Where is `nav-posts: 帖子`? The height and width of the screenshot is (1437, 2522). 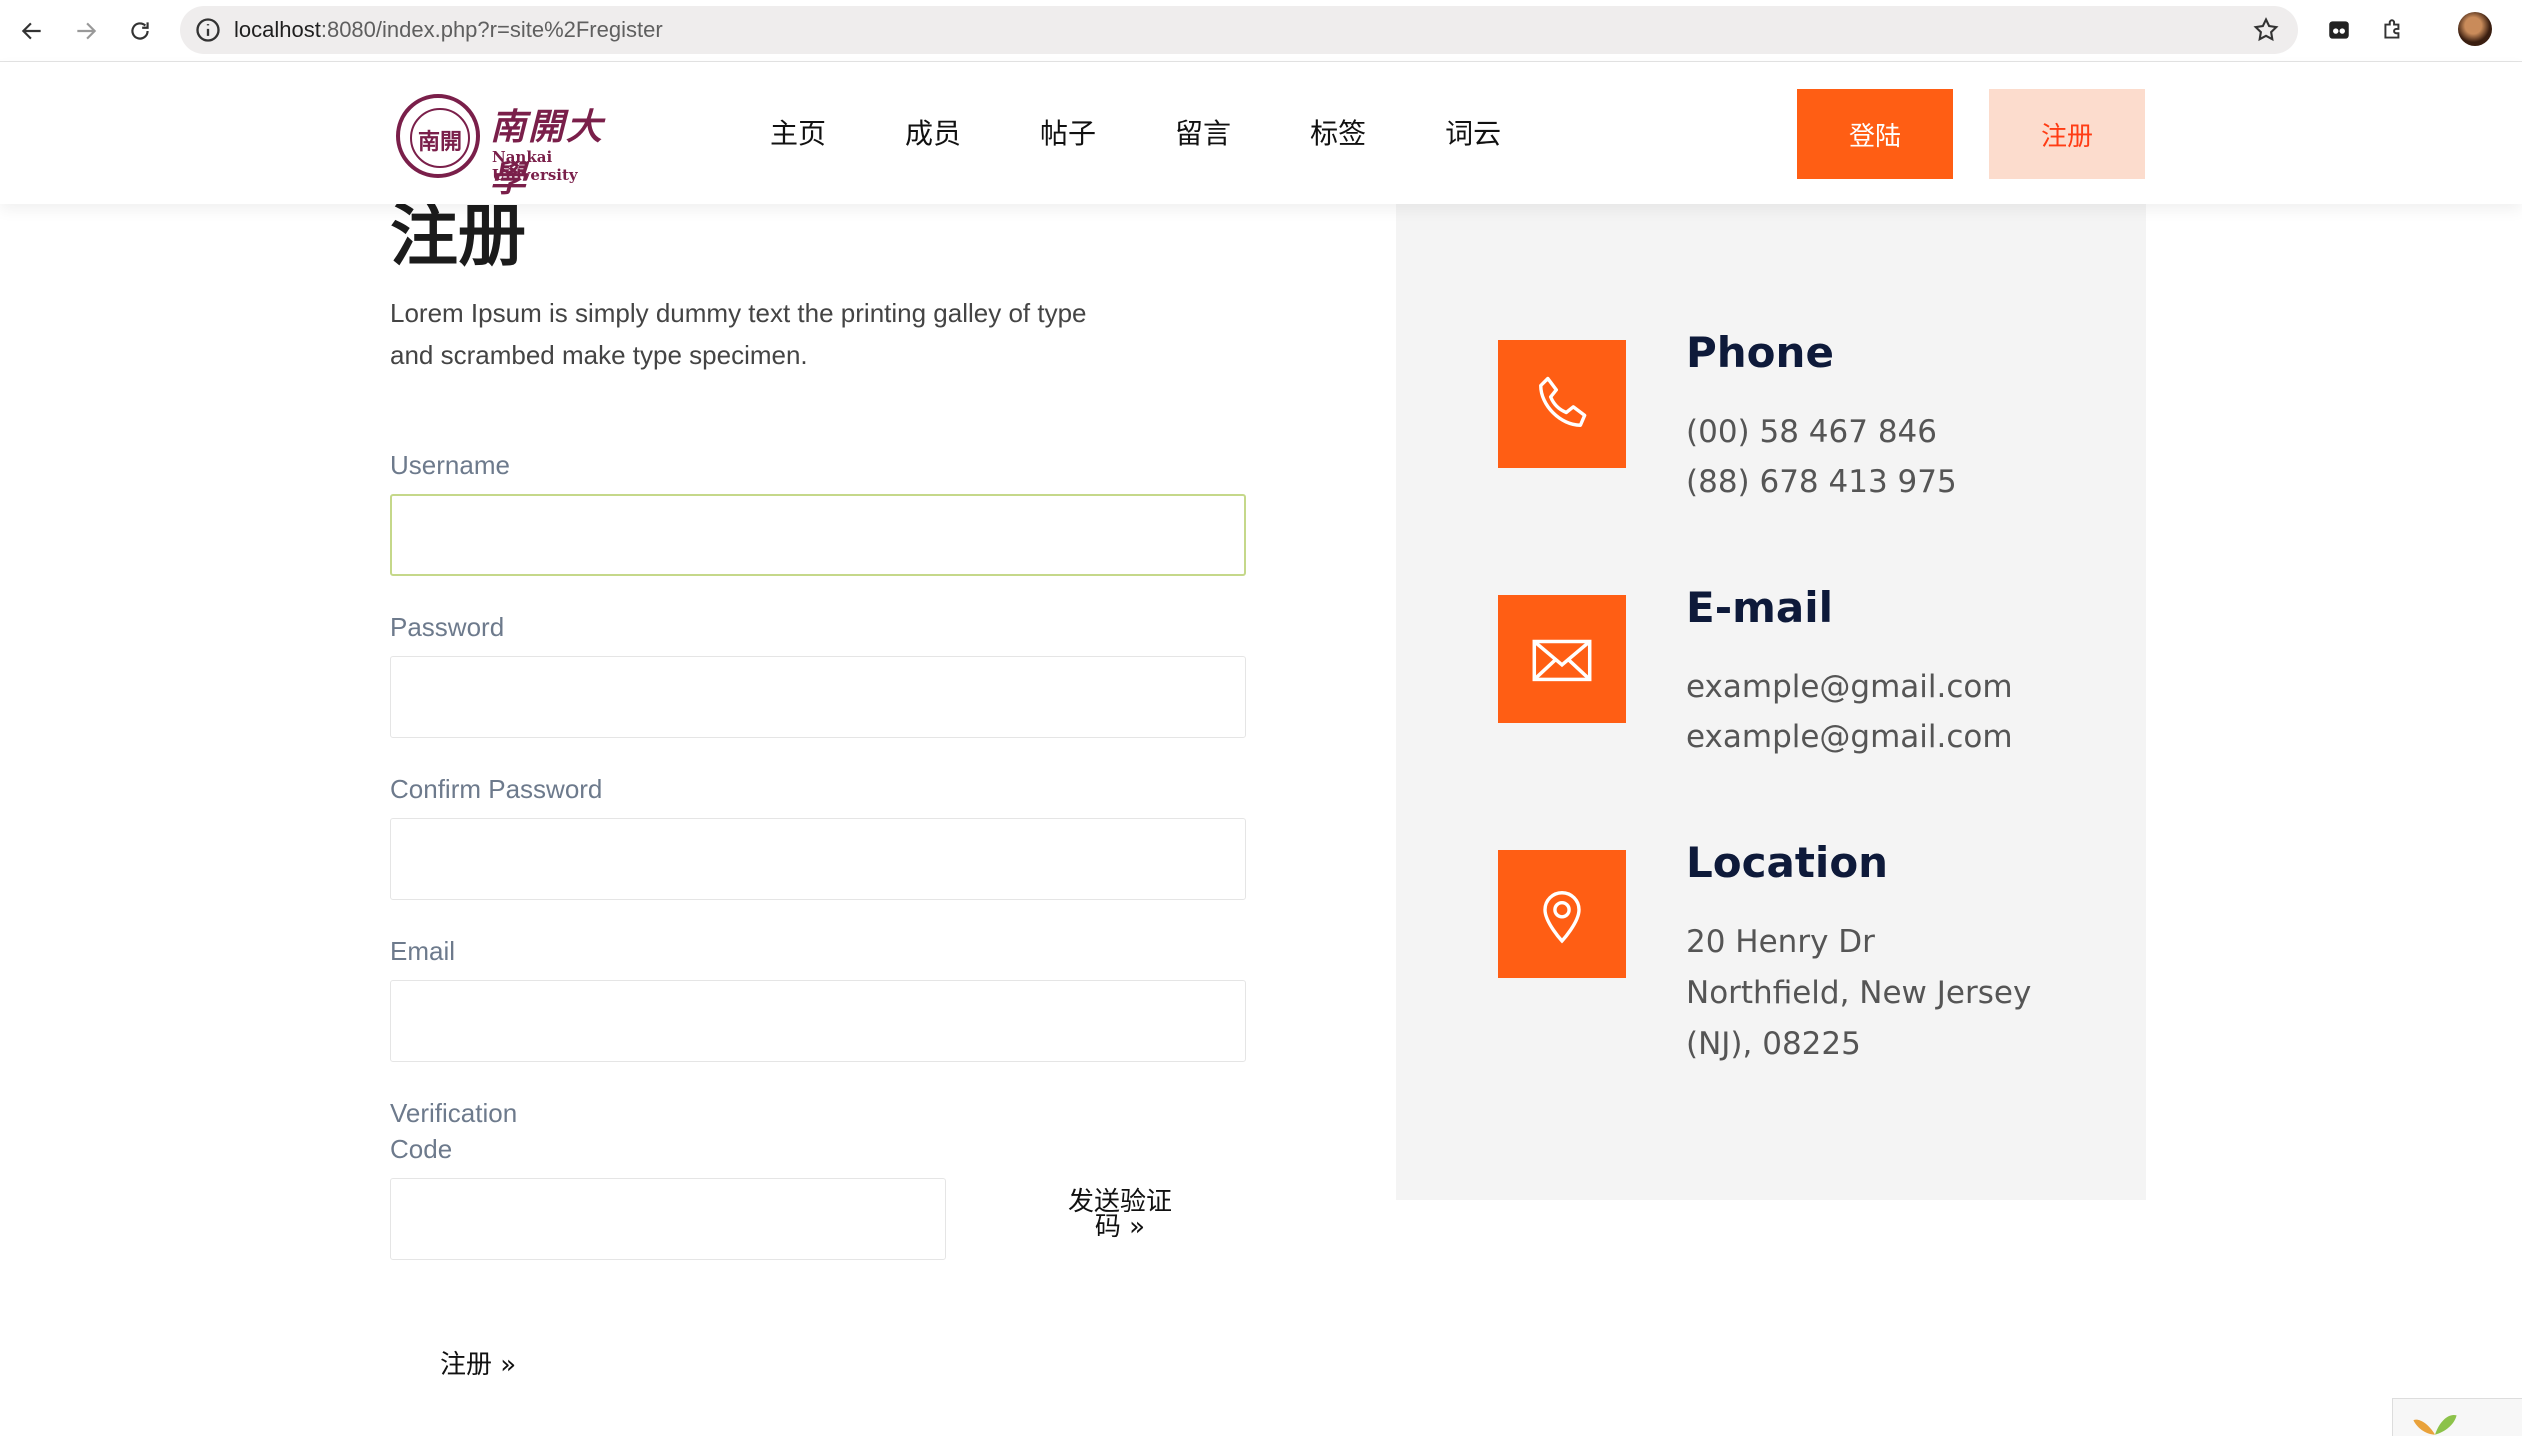
nav-posts: 帖子 is located at coordinates (1068, 132).